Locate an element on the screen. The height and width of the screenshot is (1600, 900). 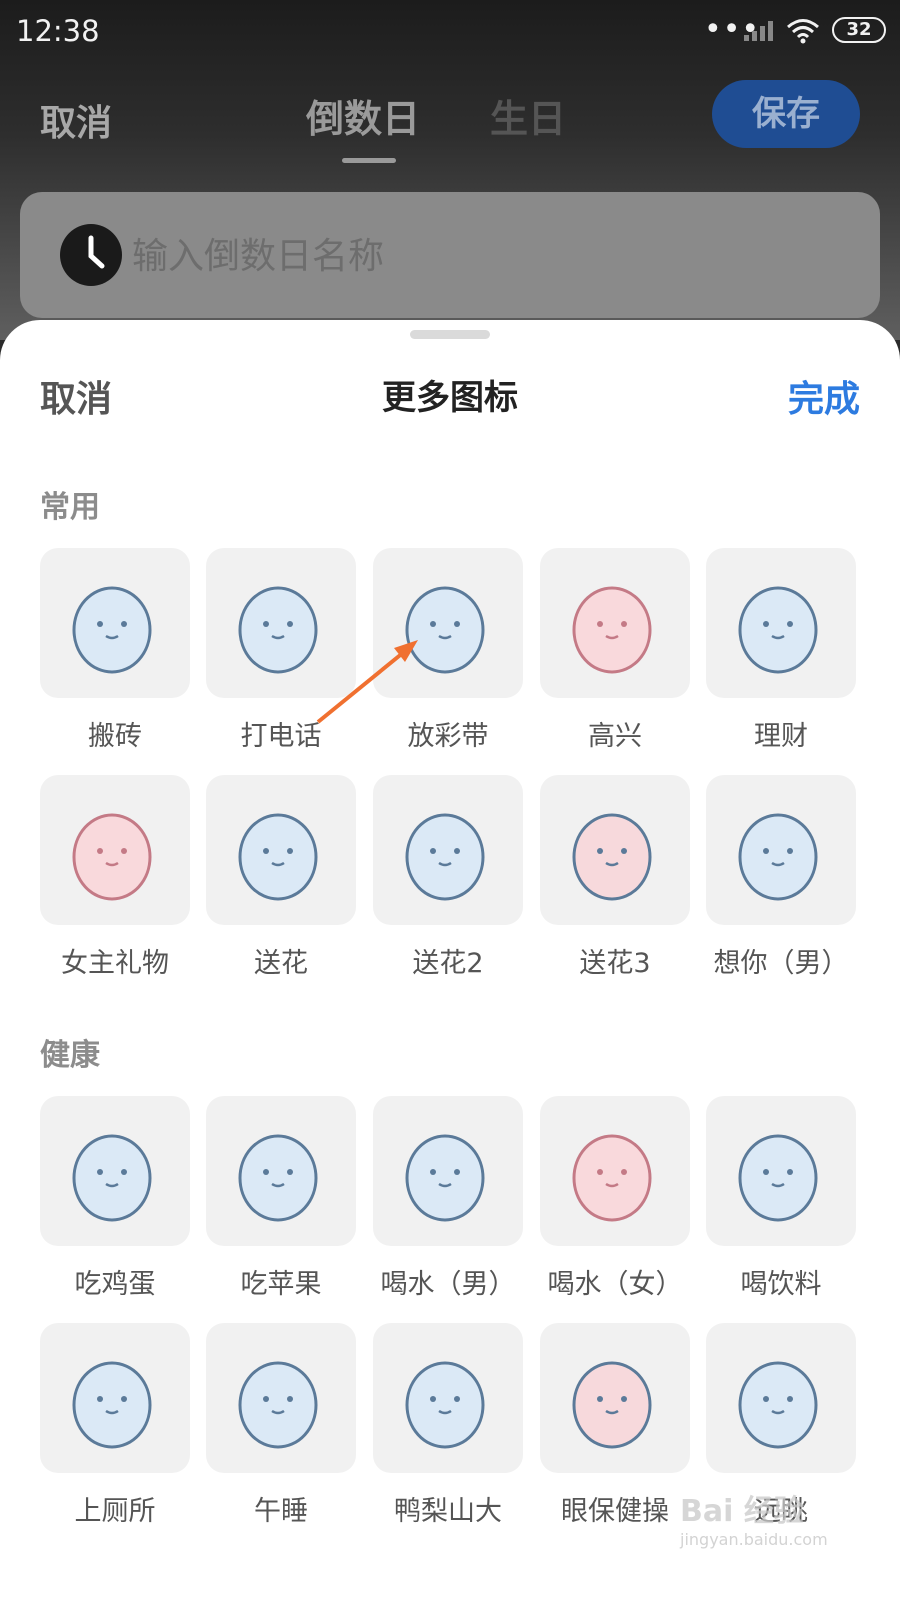
status-bar: 12:38 ••• 32 is located at coordinates (450, 31).